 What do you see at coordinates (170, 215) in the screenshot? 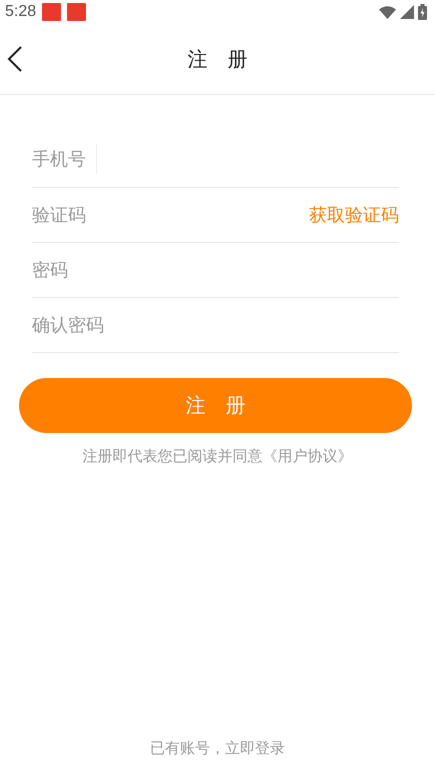
I see `code-field: 验证码` at bounding box center [170, 215].